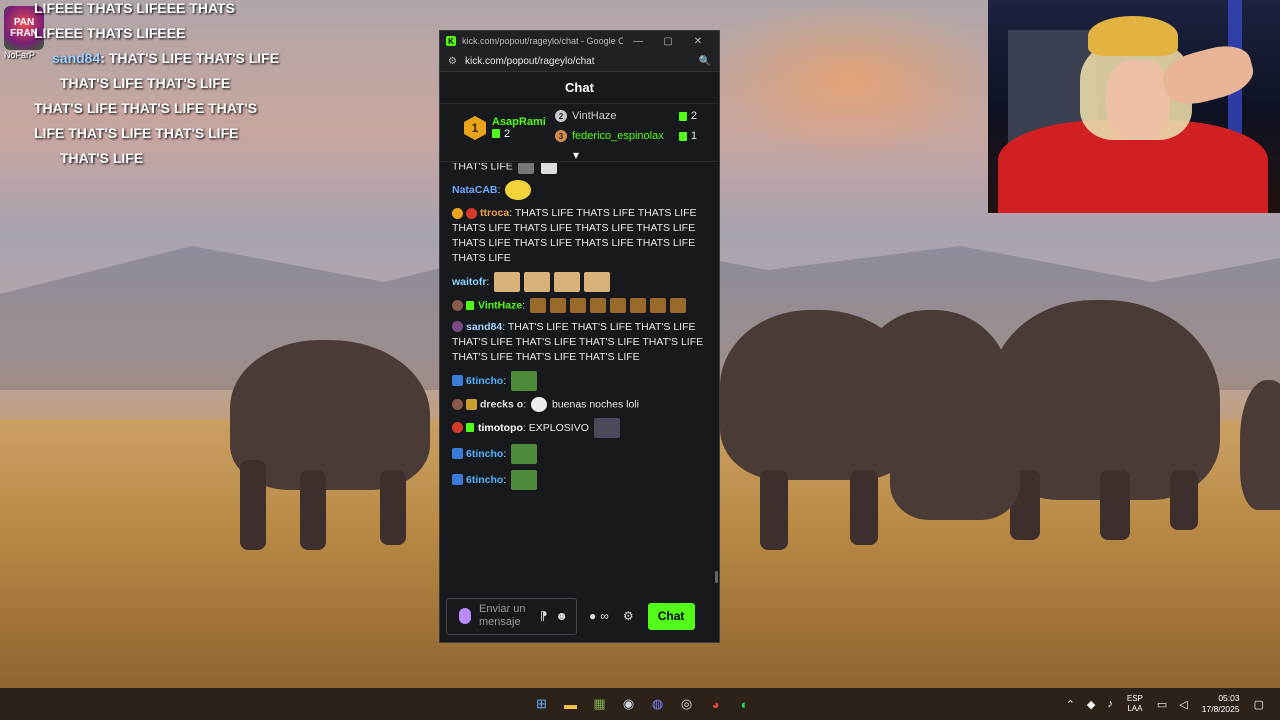  Describe the element at coordinates (501, 404) in the screenshot. I see `chat-username: drecks o` at that location.